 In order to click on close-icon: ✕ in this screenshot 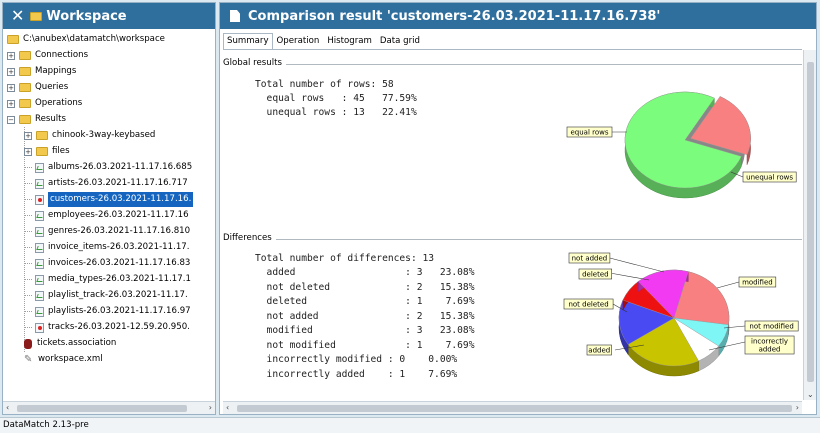, I will do `click(17, 16)`.